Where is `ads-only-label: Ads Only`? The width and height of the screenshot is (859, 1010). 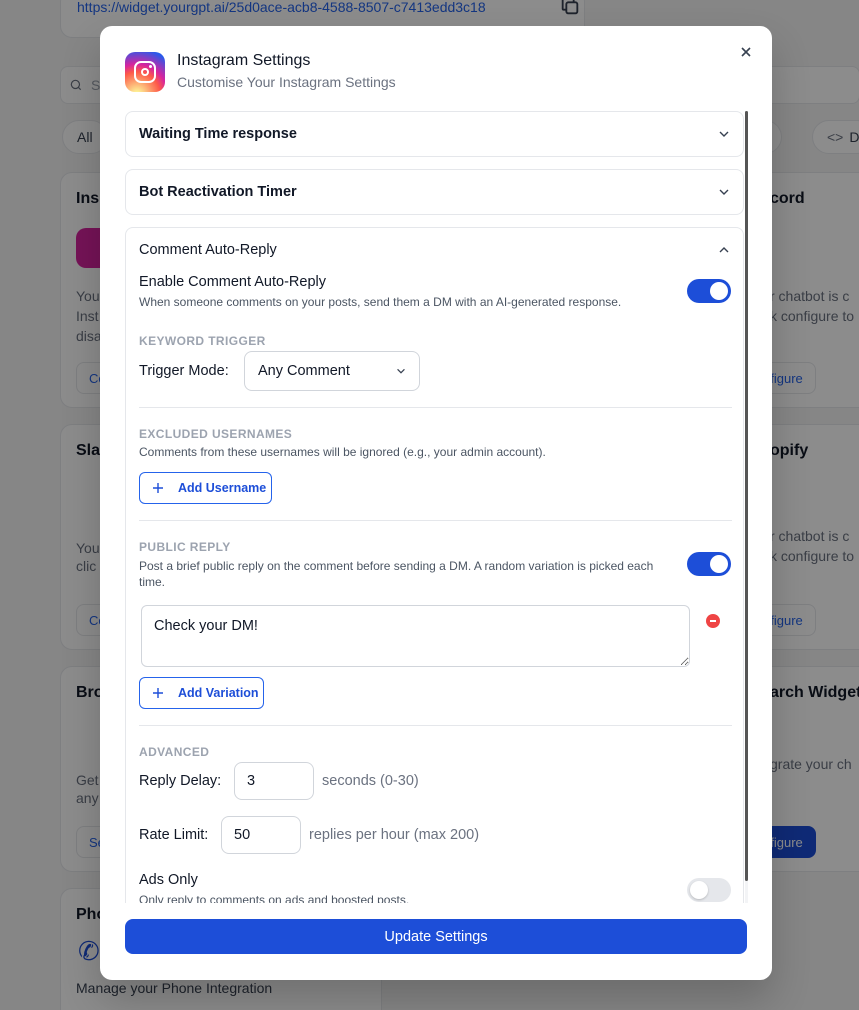
ads-only-label: Ads Only is located at coordinates (168, 880).